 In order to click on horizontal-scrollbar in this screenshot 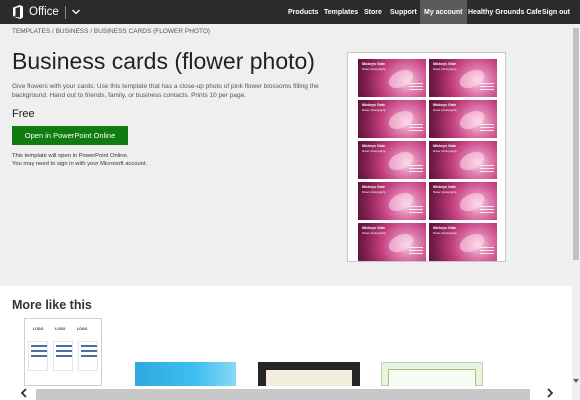, I will do `click(286, 393)`.